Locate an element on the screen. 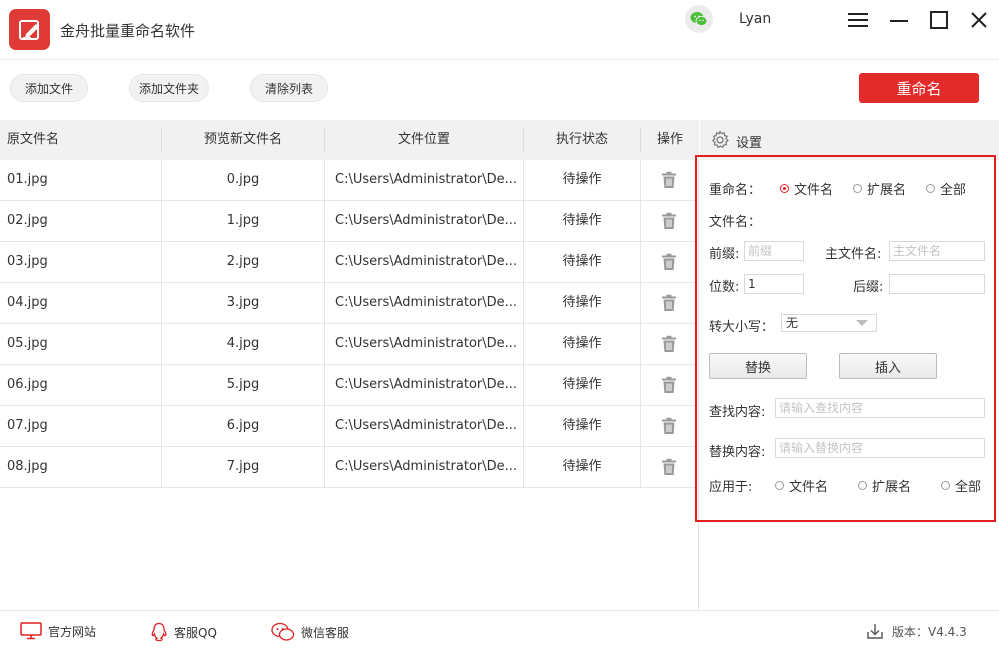 Image resolution: width=999 pixels, height=649 pixels. table-header: 原文件名 预览新文件名 文件位置 执行状态 操作 is located at coordinates (349, 140).